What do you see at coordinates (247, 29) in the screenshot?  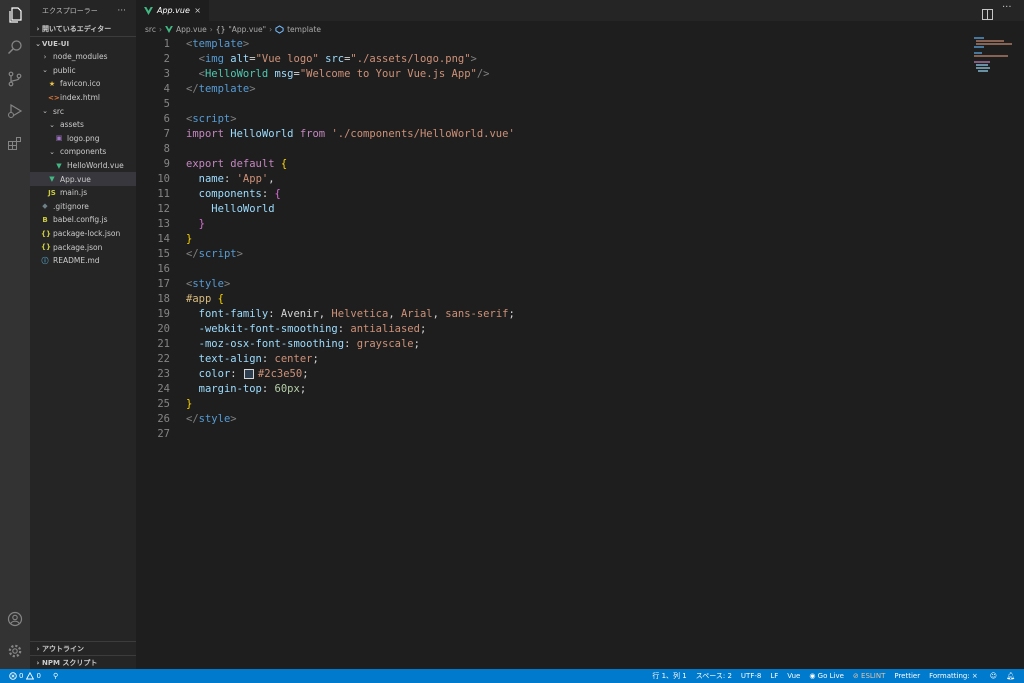 I see `breadcrumb-component: "App.vue"` at bounding box center [247, 29].